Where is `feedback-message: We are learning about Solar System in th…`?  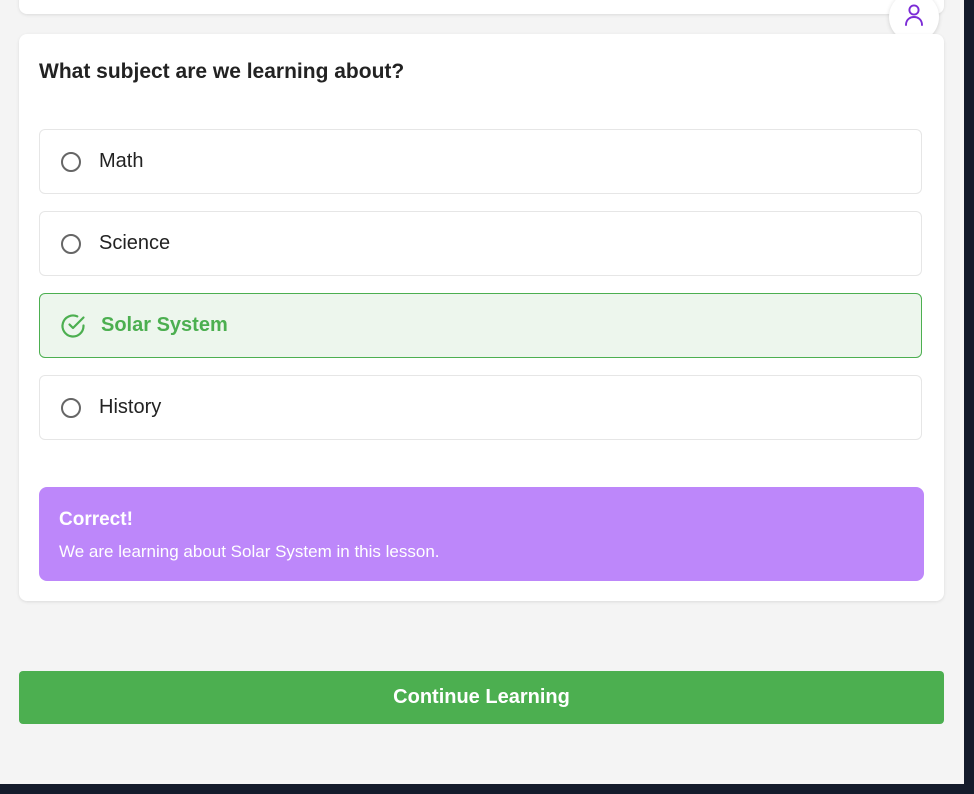
feedback-message: We are learning about Solar System in th… is located at coordinates (249, 551).